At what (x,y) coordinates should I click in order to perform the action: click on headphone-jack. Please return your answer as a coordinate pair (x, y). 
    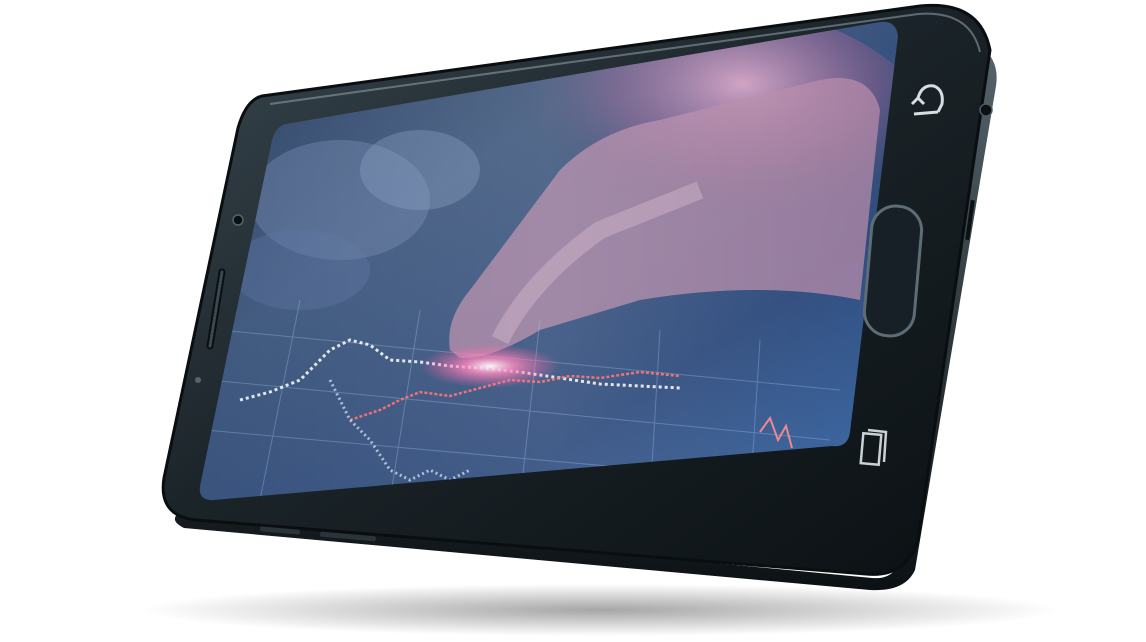
    Looking at the image, I should click on (986, 110).